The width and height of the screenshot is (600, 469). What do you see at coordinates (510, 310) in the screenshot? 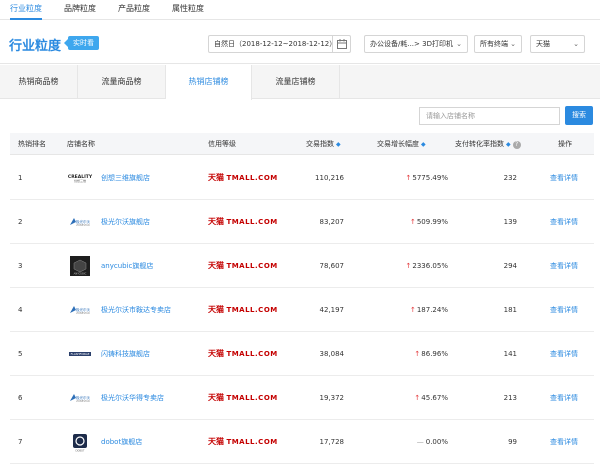
I see `conversion-index-value: 181` at bounding box center [510, 310].